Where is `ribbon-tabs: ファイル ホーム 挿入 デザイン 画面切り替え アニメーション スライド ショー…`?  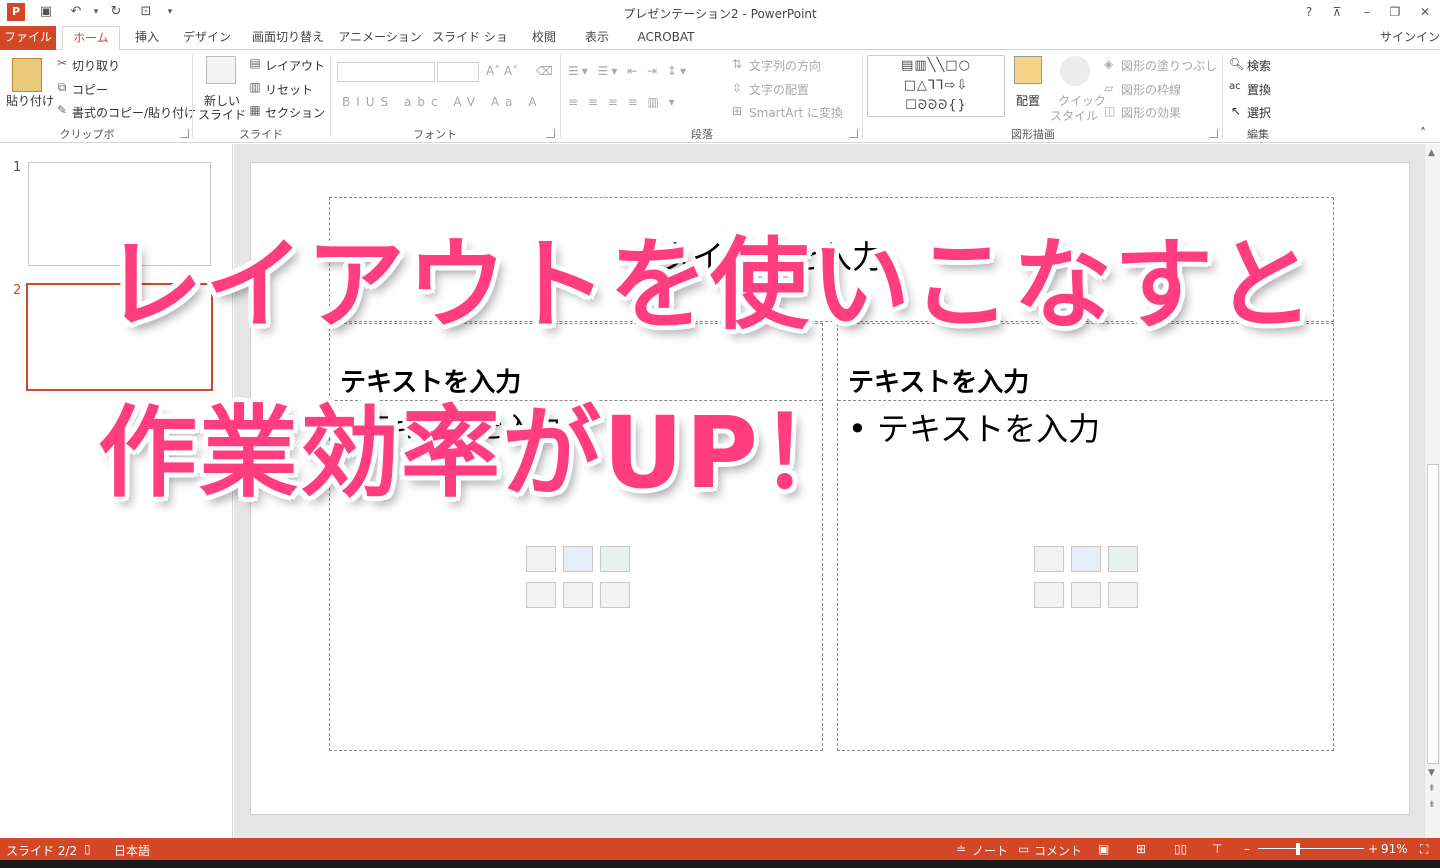 ribbon-tabs: ファイル ホーム 挿入 デザイン 画面切り替え アニメーション スライド ショー… is located at coordinates (720, 46).